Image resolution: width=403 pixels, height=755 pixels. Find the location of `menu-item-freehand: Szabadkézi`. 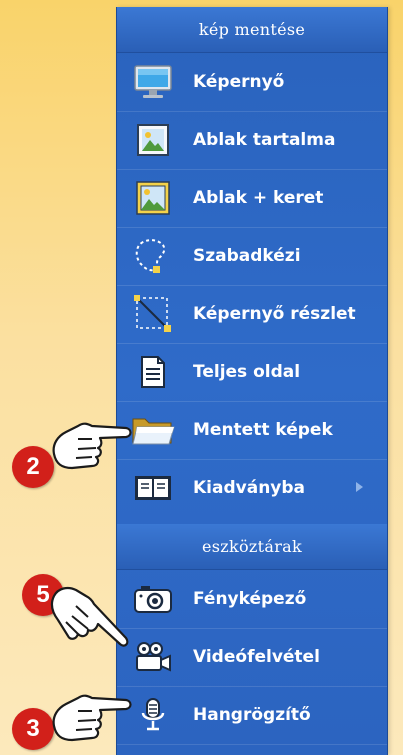

menu-item-freehand: Szabadkézi is located at coordinates (252, 256).